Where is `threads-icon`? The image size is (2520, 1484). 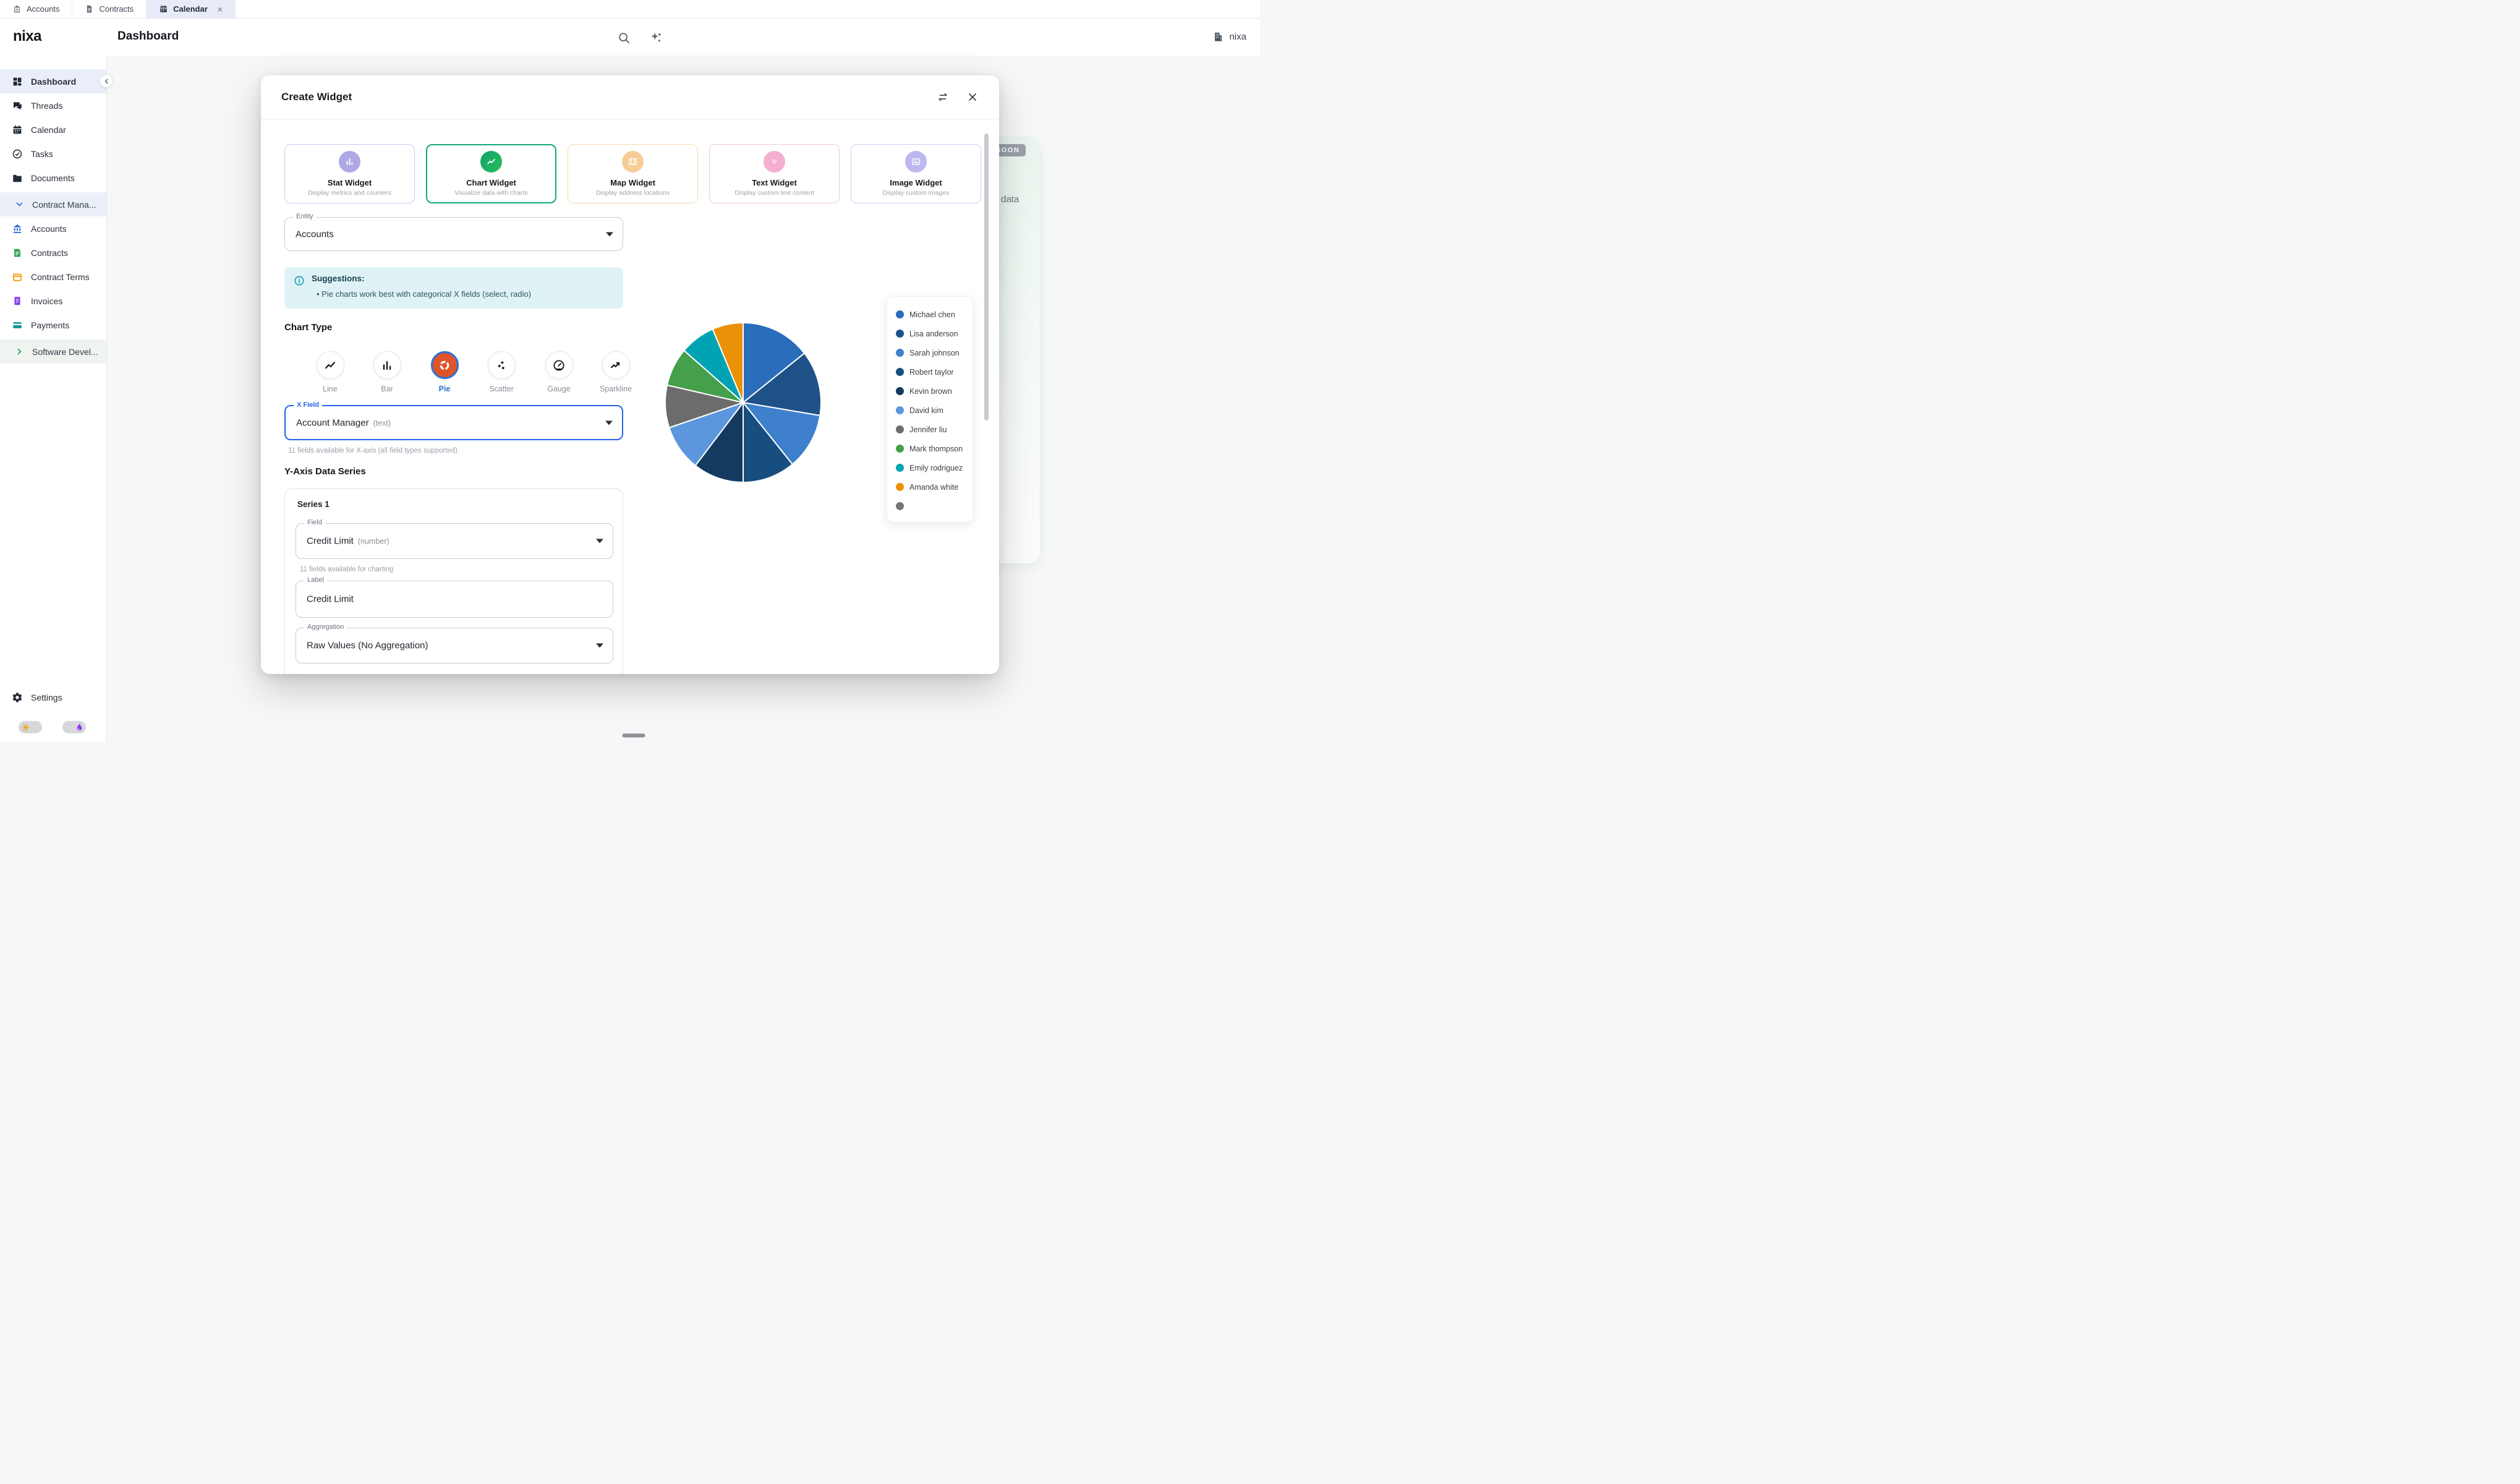
threads-icon is located at coordinates (17, 105).